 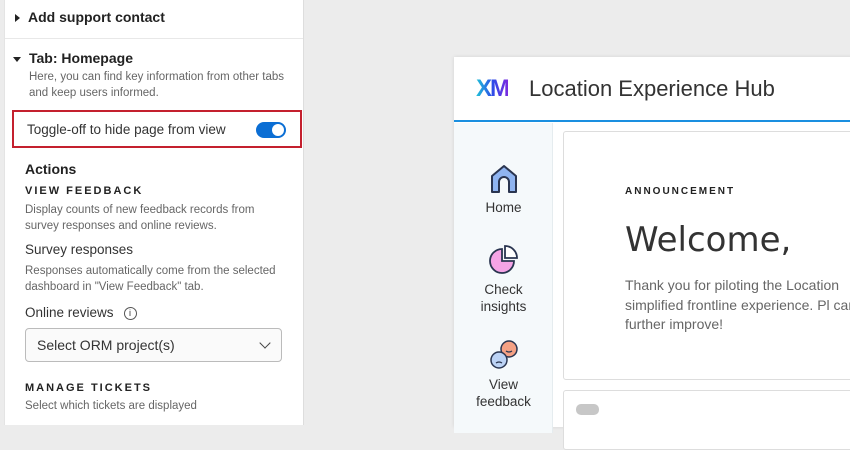 I want to click on manage-tickets-description: Select which tickets are displayed, so click(x=111, y=406).